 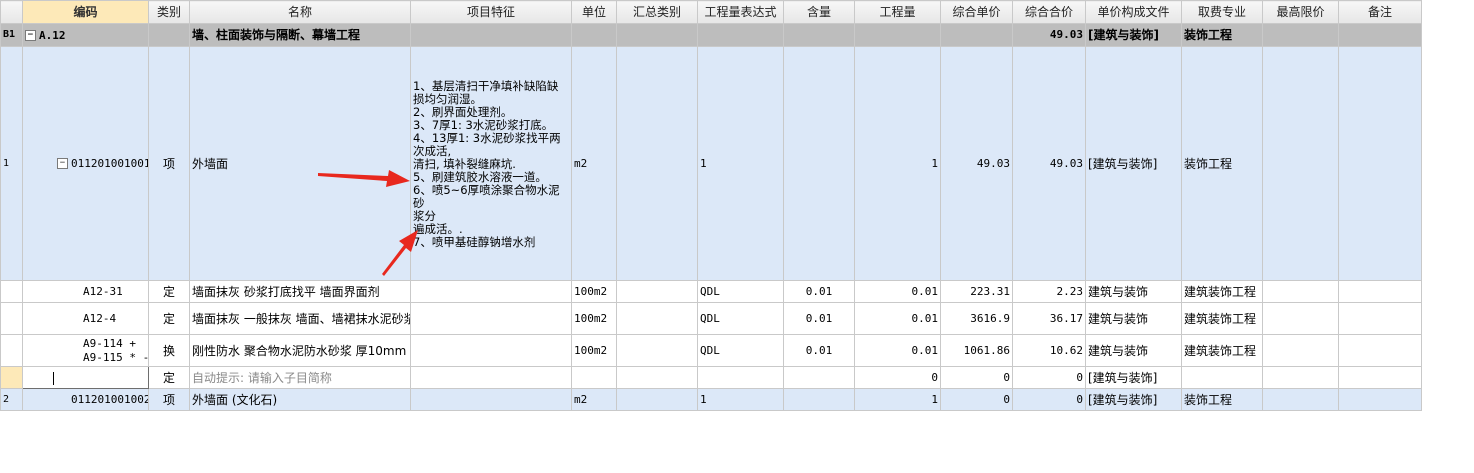 What do you see at coordinates (976, 12) in the screenshot?
I see `col-header-unit-price: 综合单价` at bounding box center [976, 12].